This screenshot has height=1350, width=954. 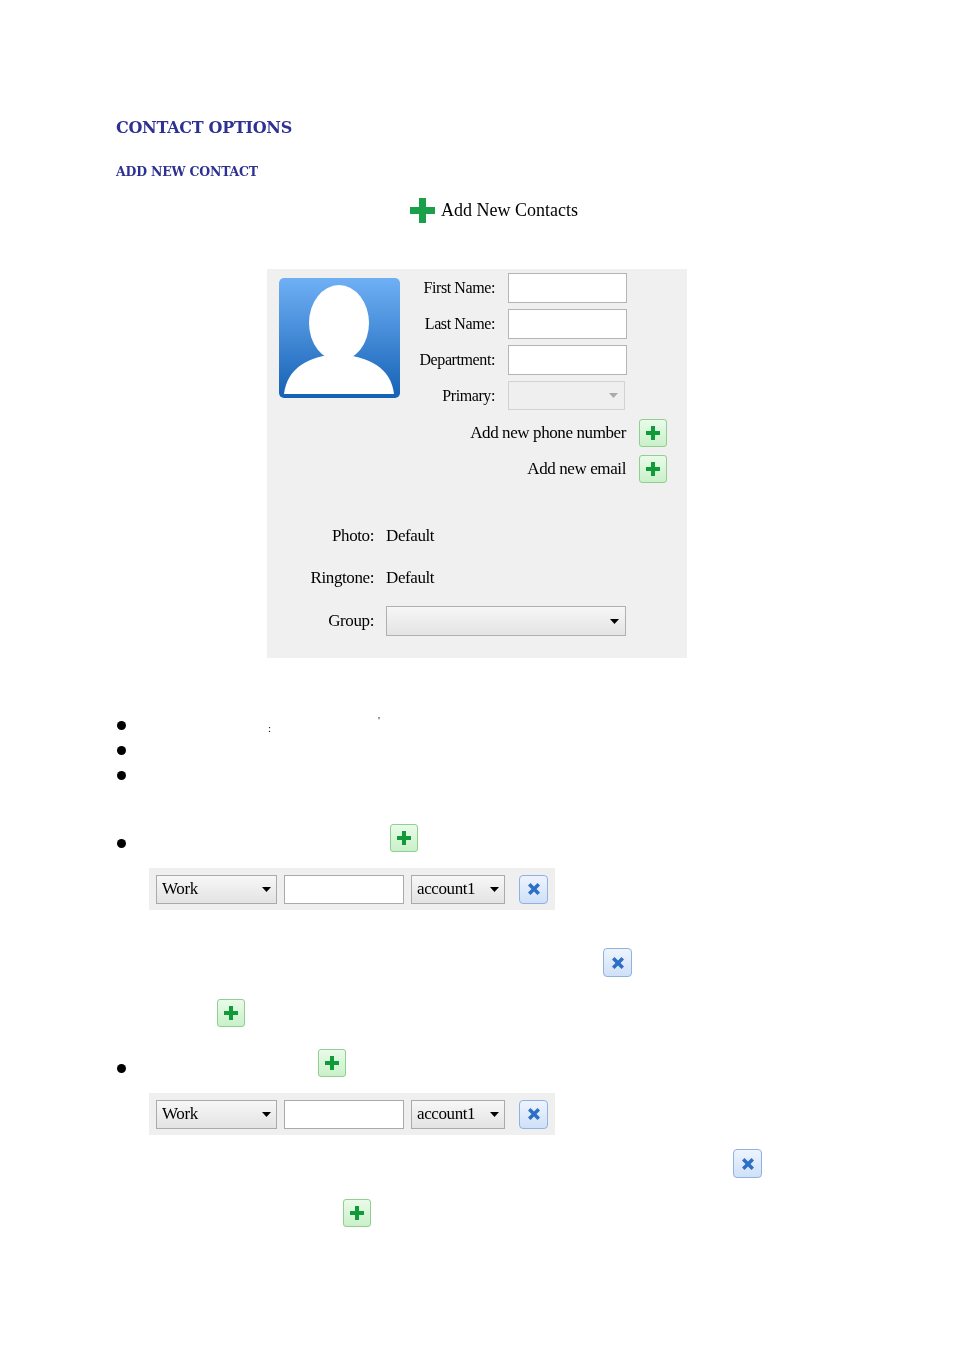 I want to click on action-label: Add new phone number, so click(x=548, y=433).